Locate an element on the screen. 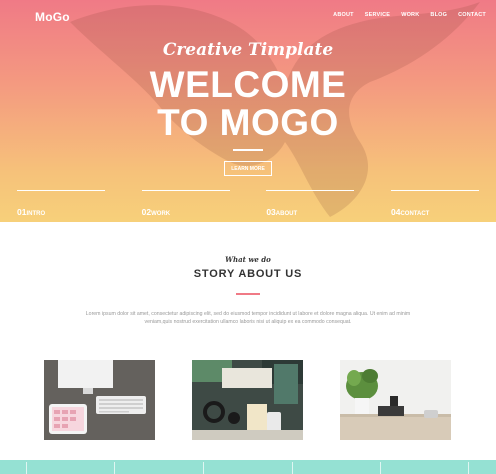 This screenshot has width=496, height=474. tab-about: 03ABOUT is located at coordinates (310, 205).